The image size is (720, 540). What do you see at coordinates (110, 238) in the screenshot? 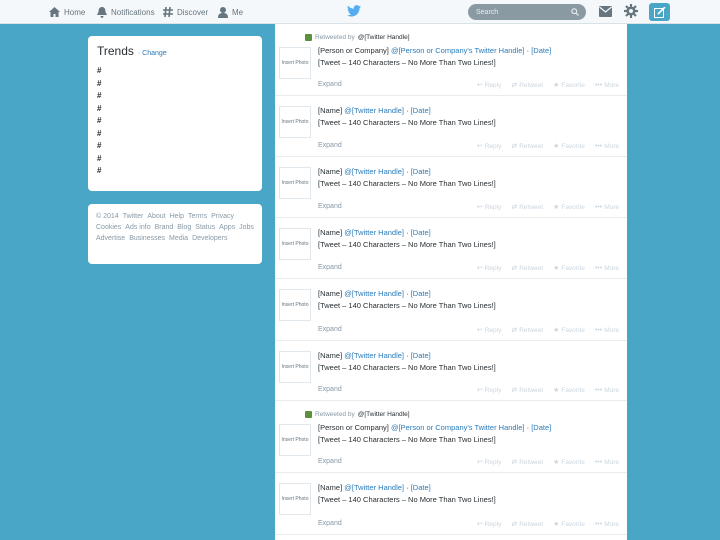
I see `footer-link: Advertise` at bounding box center [110, 238].